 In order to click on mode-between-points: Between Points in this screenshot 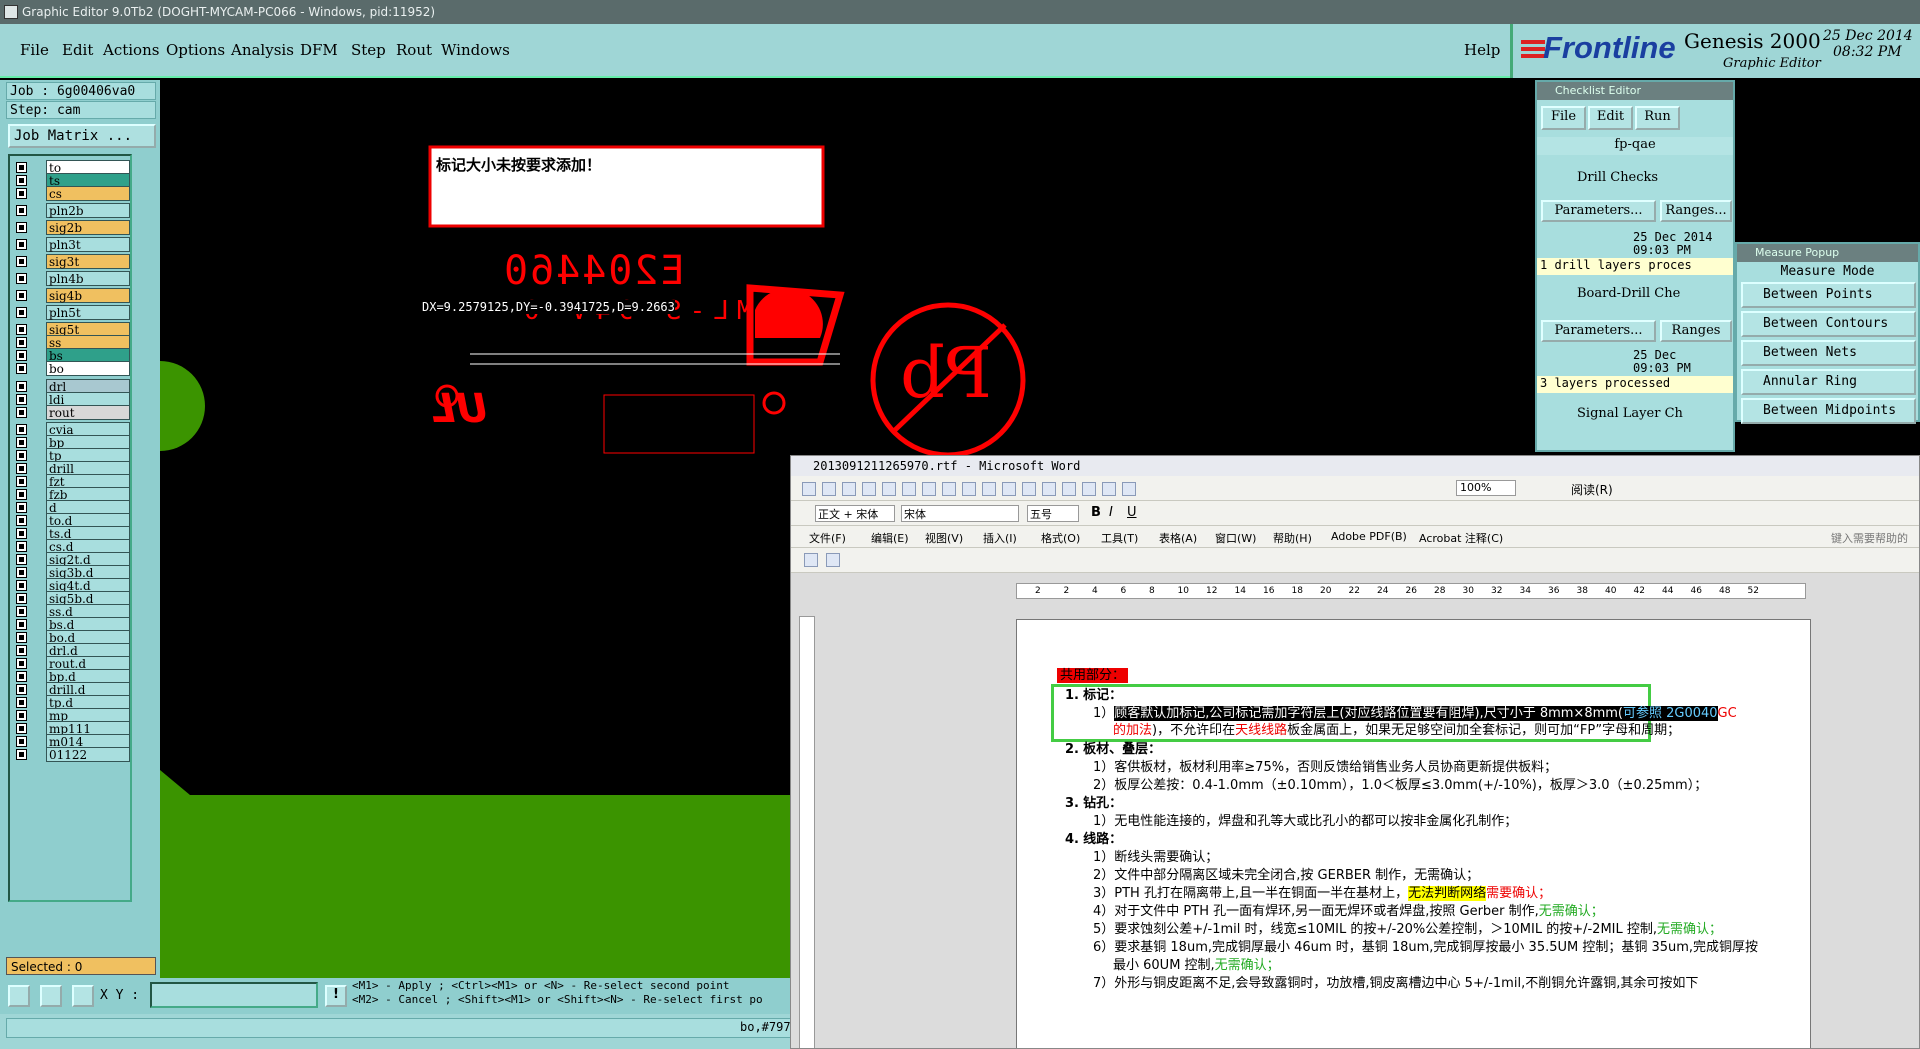, I will do `click(1828, 295)`.